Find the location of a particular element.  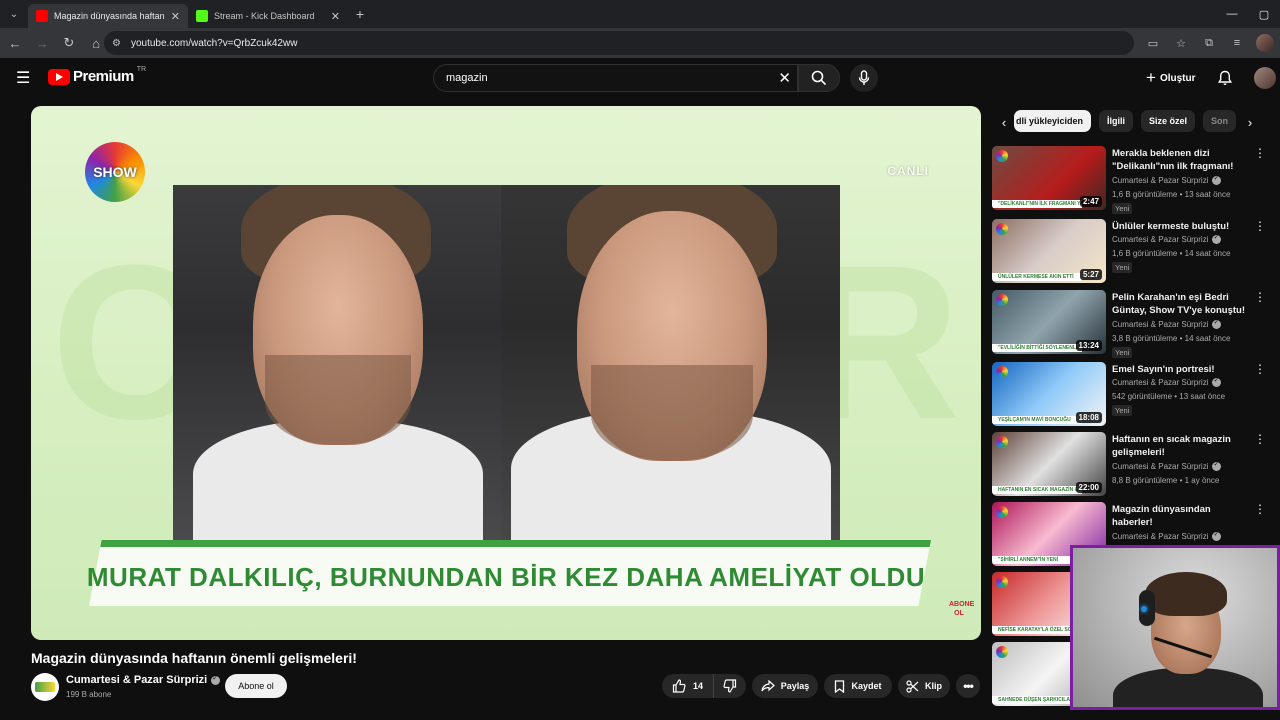

video-duration: 22:00 is located at coordinates (1088, 487).